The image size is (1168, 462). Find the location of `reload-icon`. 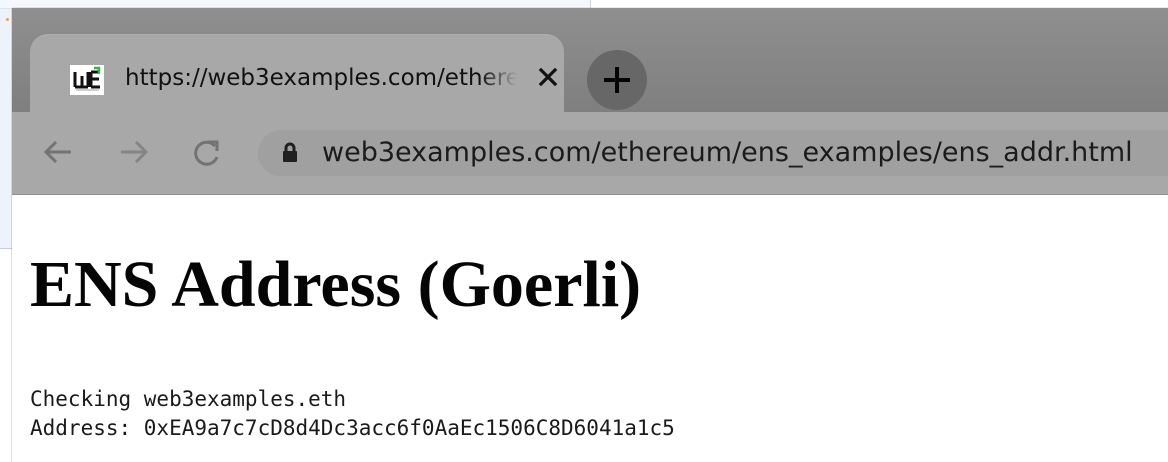

reload-icon is located at coordinates (206, 153).